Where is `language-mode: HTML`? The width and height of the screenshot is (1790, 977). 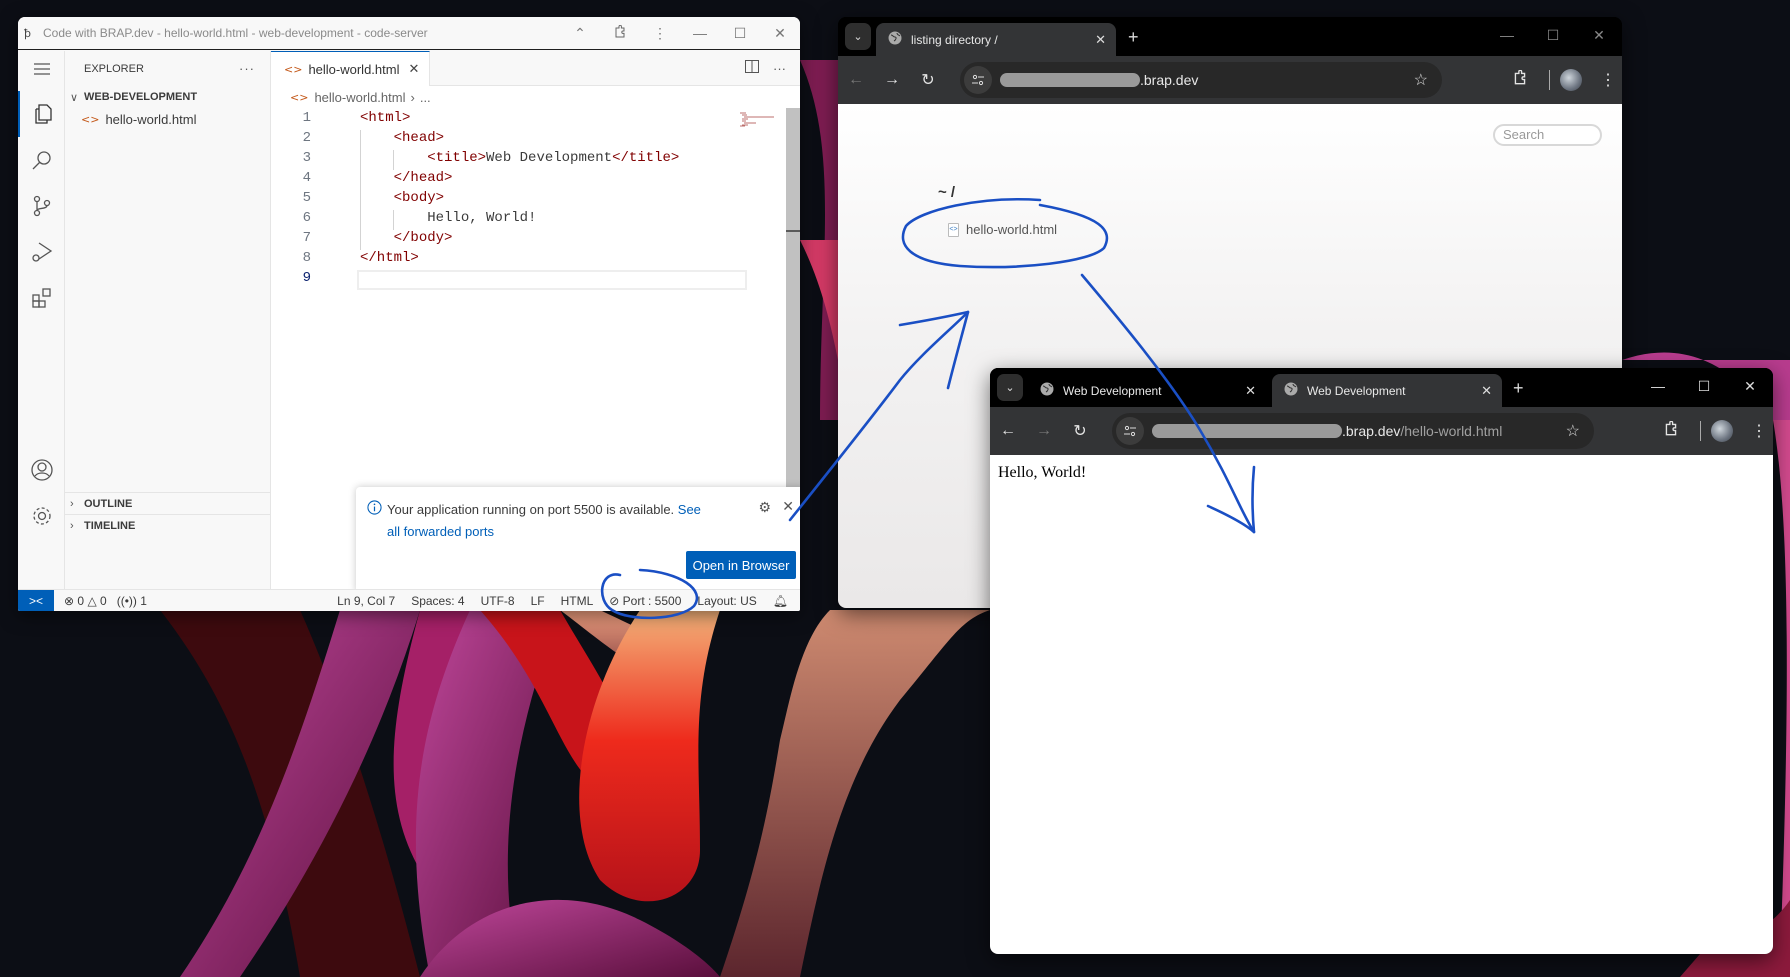 language-mode: HTML is located at coordinates (577, 601).